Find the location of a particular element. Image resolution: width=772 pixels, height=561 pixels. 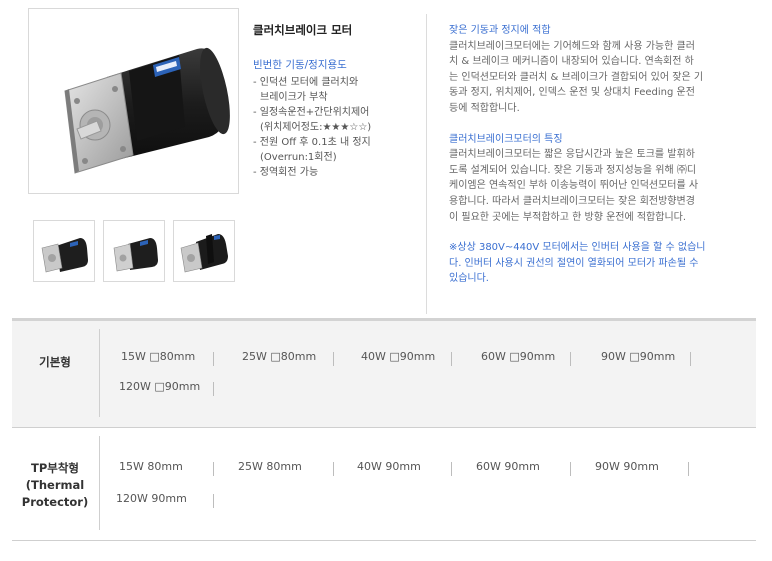

row-rule is located at coordinates (384, 540).